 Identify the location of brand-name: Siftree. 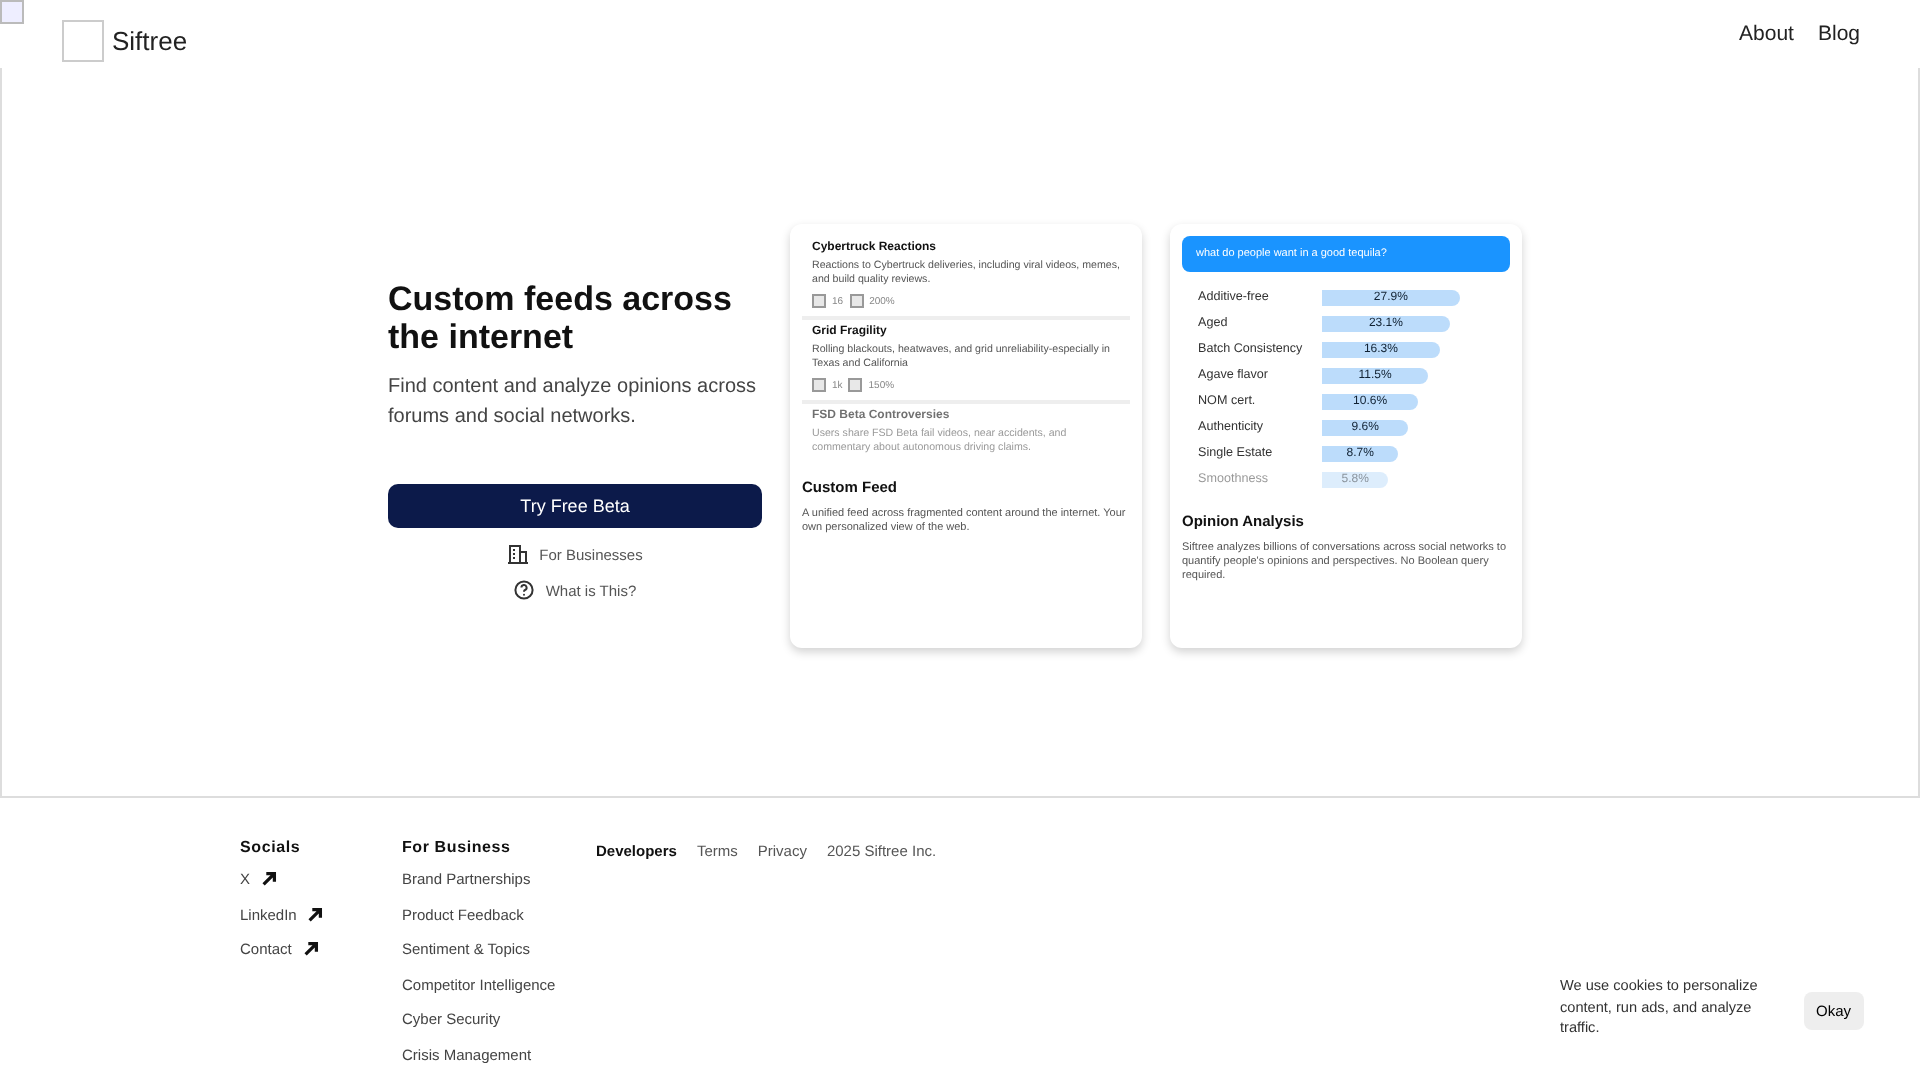
(150, 40).